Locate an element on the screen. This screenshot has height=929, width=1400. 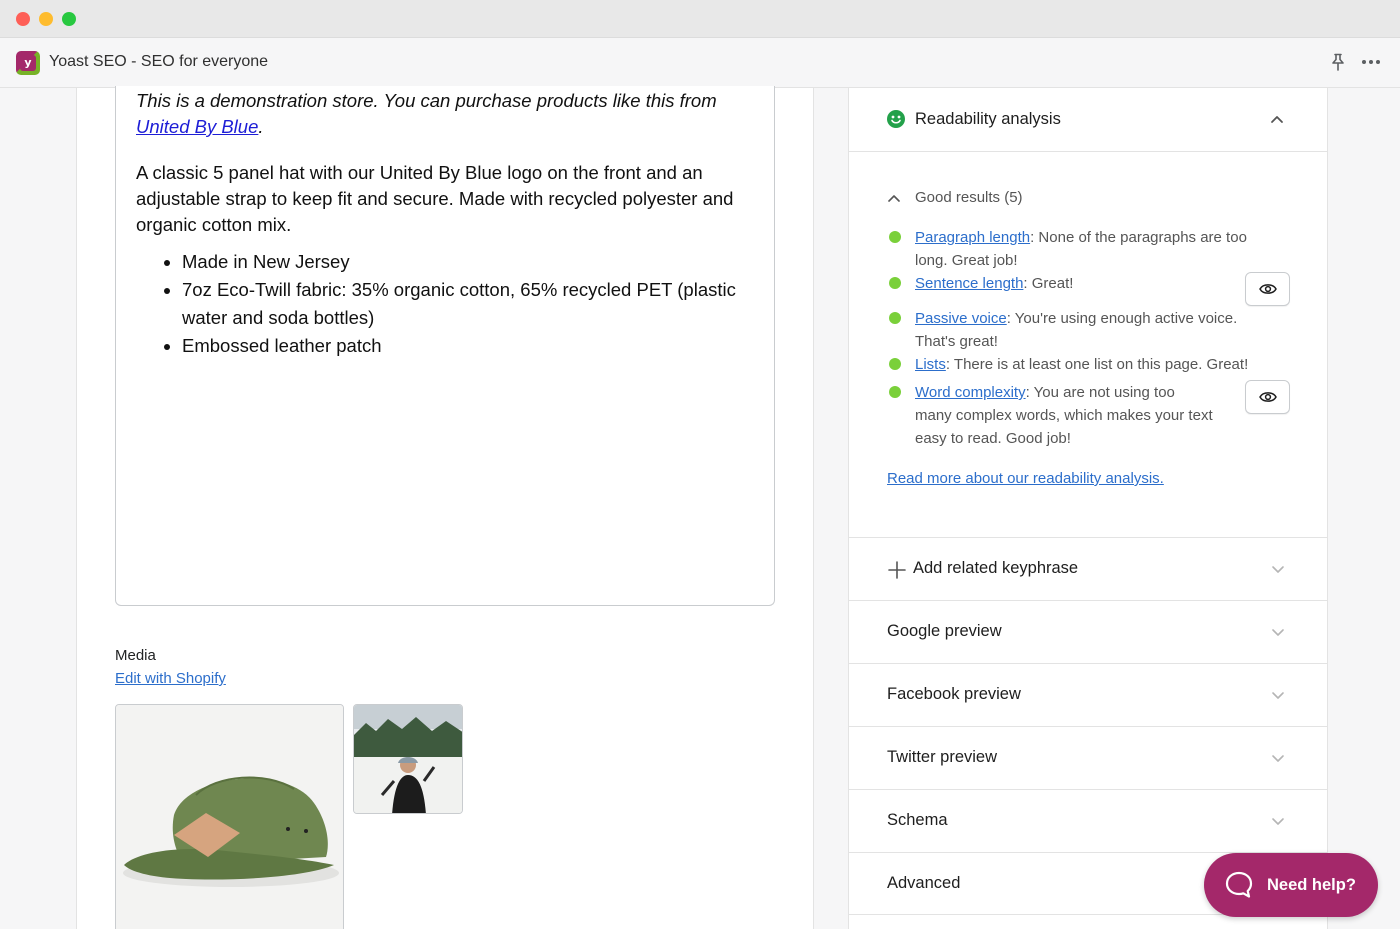
app-header: y Yoast SEO - SEO for everyone is located at coordinates (700, 63).